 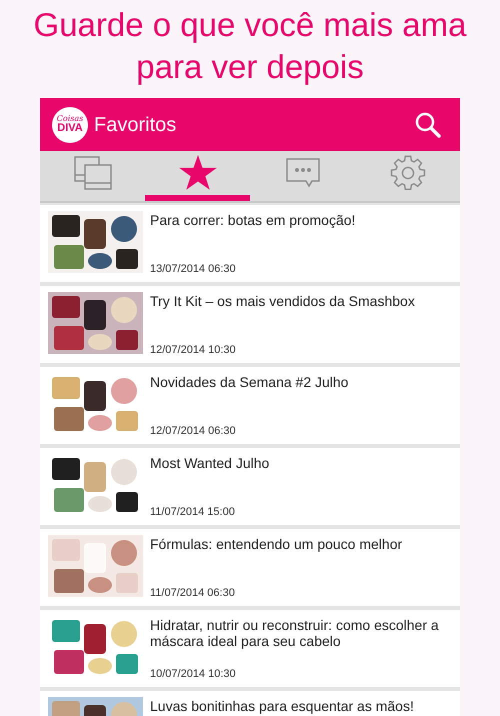 I want to click on headline-text: Guarde o que você mais ama, so click(x=250, y=25).